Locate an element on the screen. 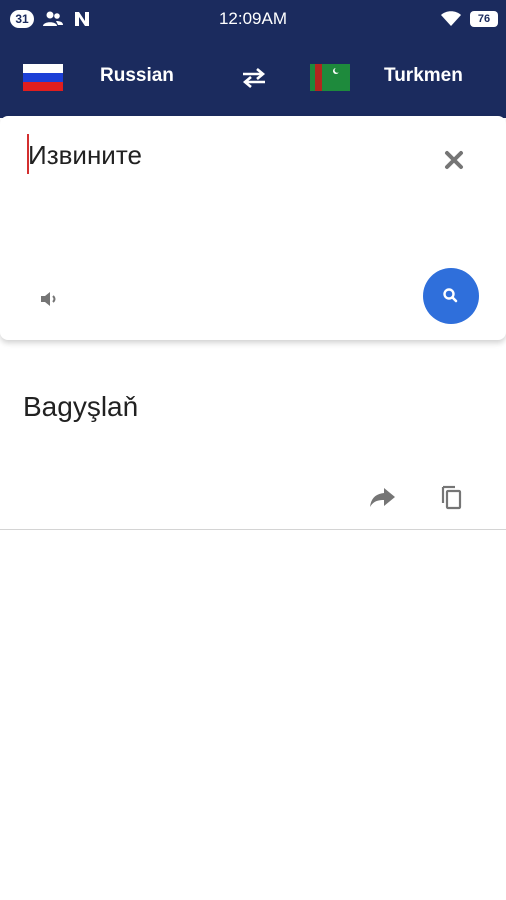 This screenshot has height=900, width=506. turkmenistan-flag-icon is located at coordinates (330, 77).